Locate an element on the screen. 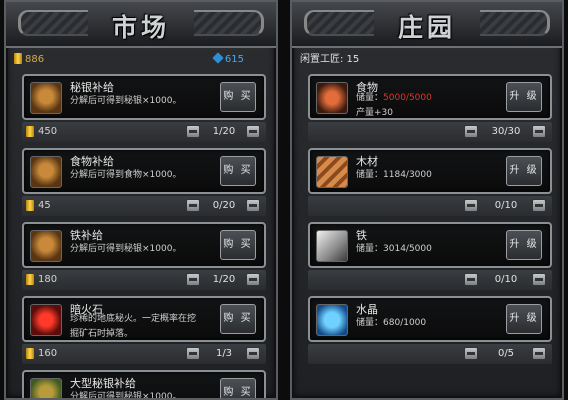 Image resolution: width=568 pixels, height=400 pixels. worker-count: 30/30 is located at coordinates (506, 131).